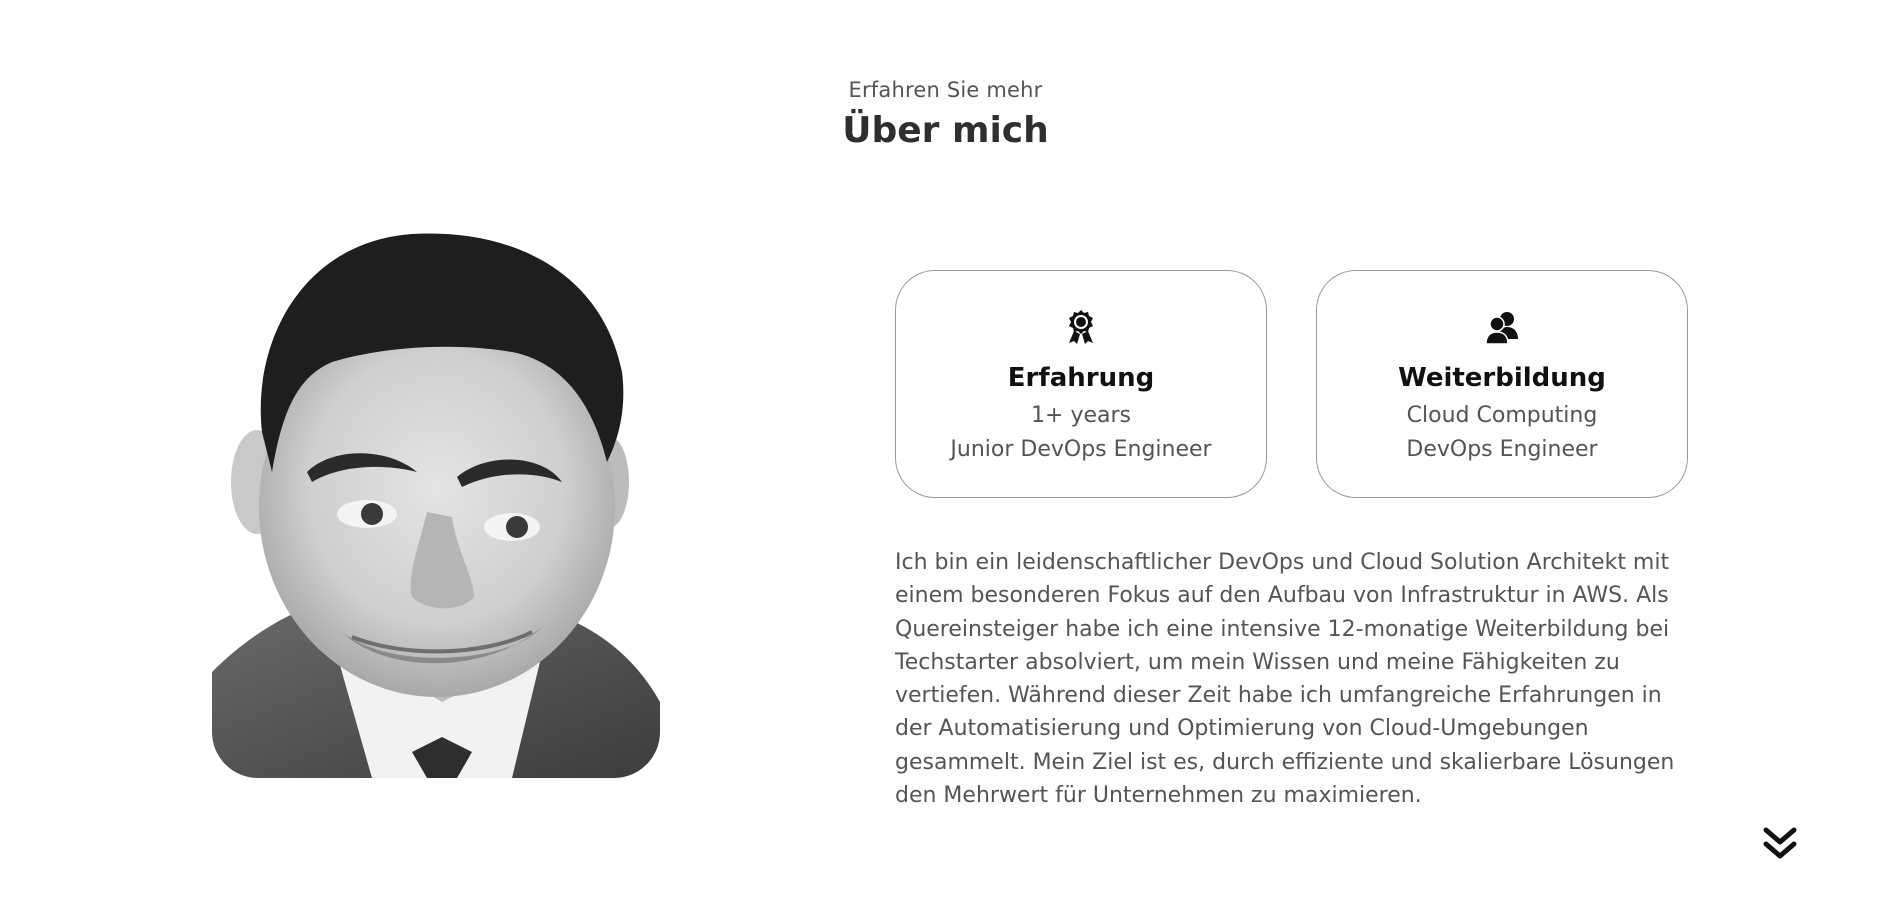  Describe the element at coordinates (1502, 415) in the screenshot. I see `education-card-field: Cloud Computing` at that location.